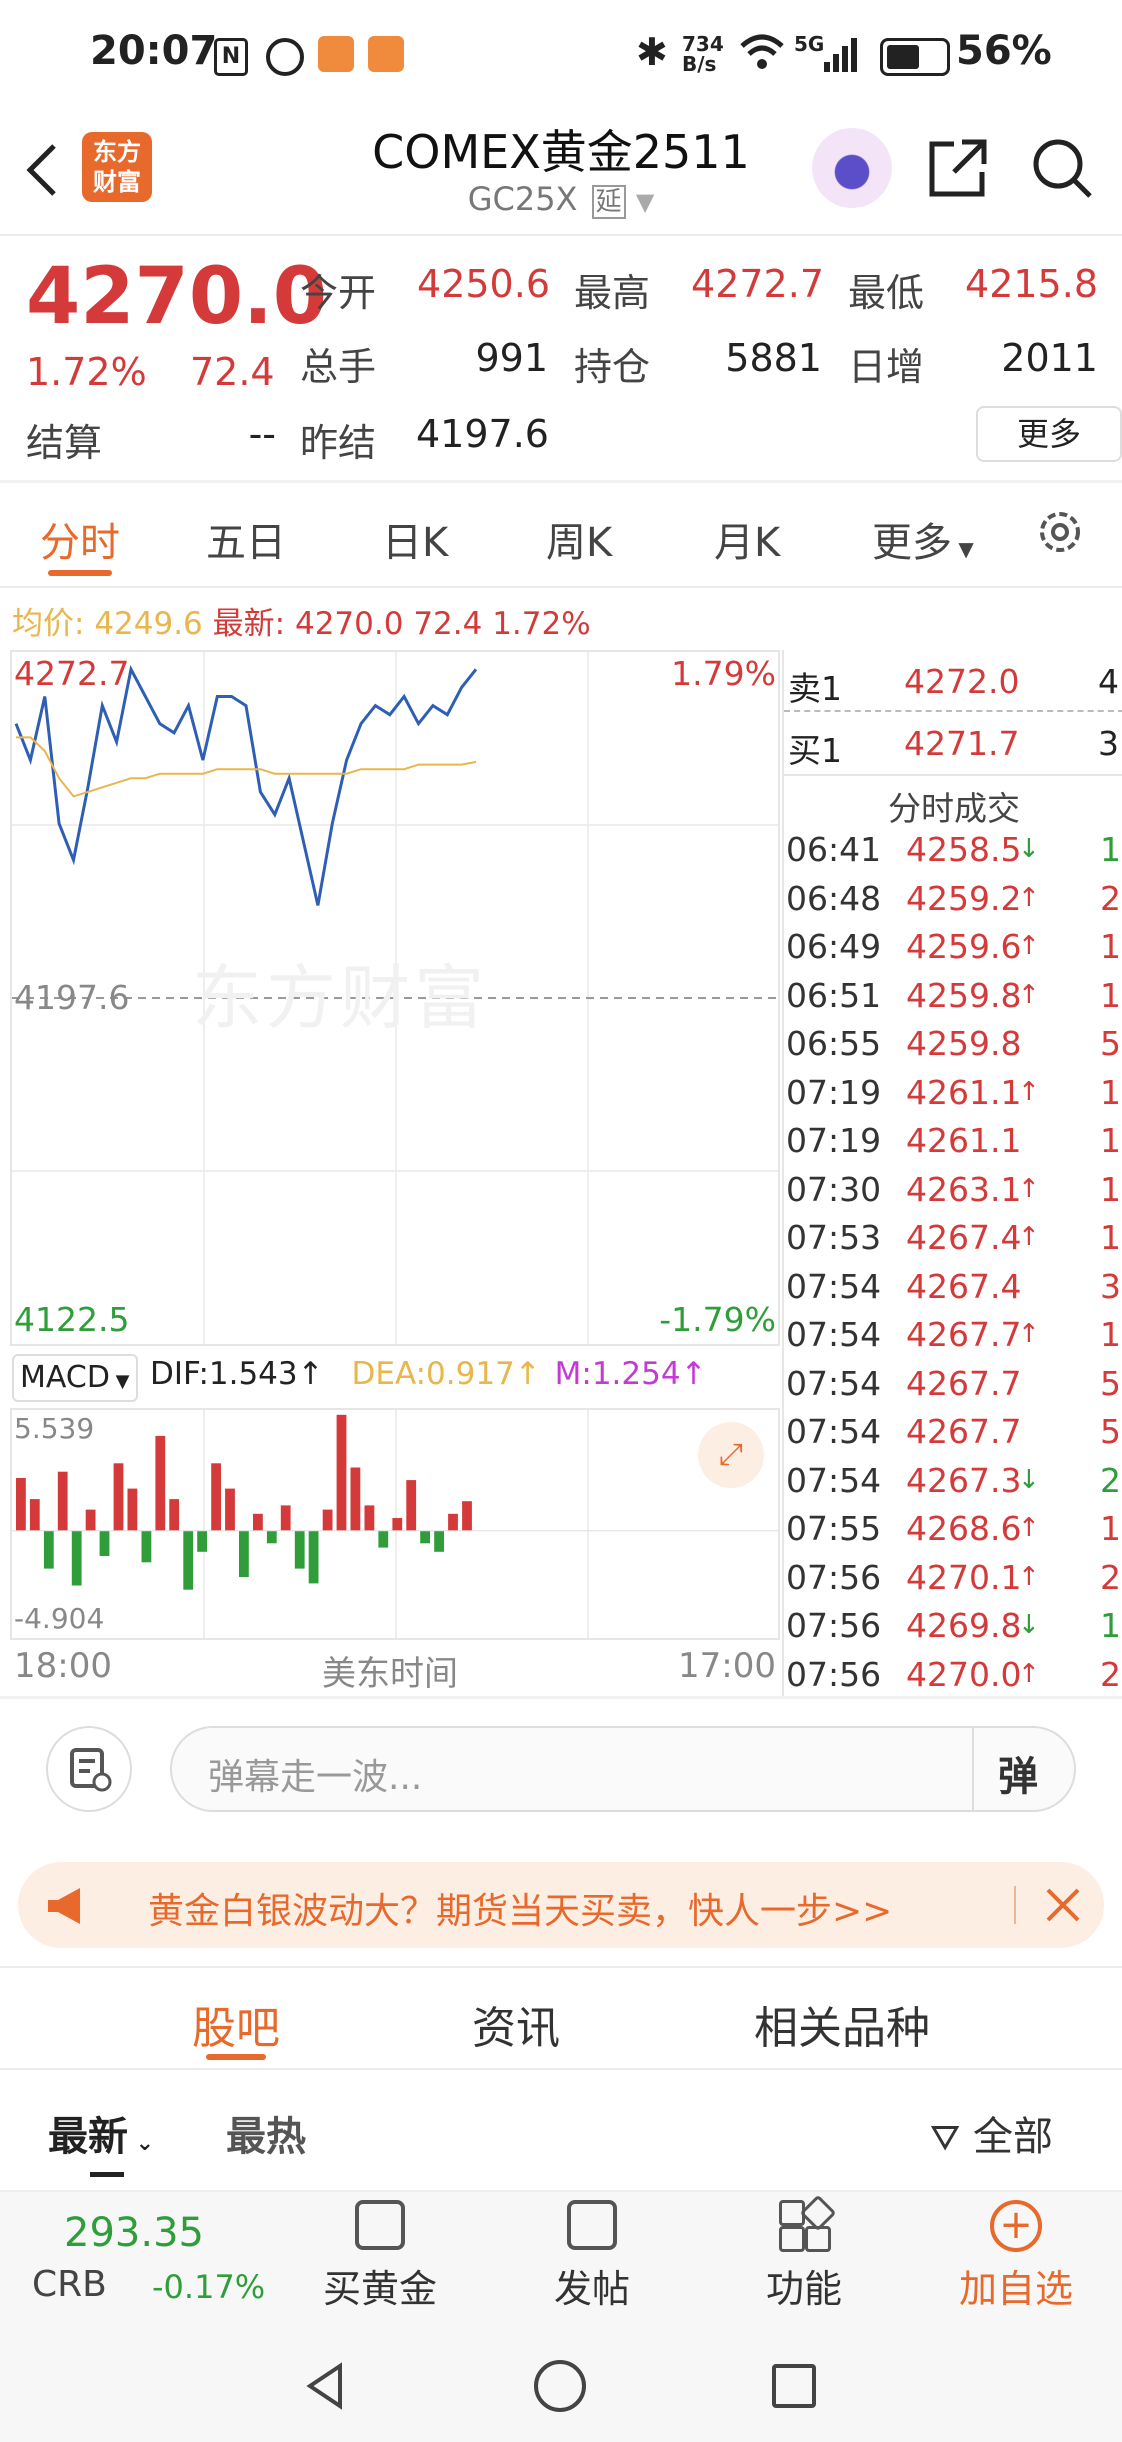  Describe the element at coordinates (794, 2386) in the screenshot. I see `nav-recents-icon` at that location.